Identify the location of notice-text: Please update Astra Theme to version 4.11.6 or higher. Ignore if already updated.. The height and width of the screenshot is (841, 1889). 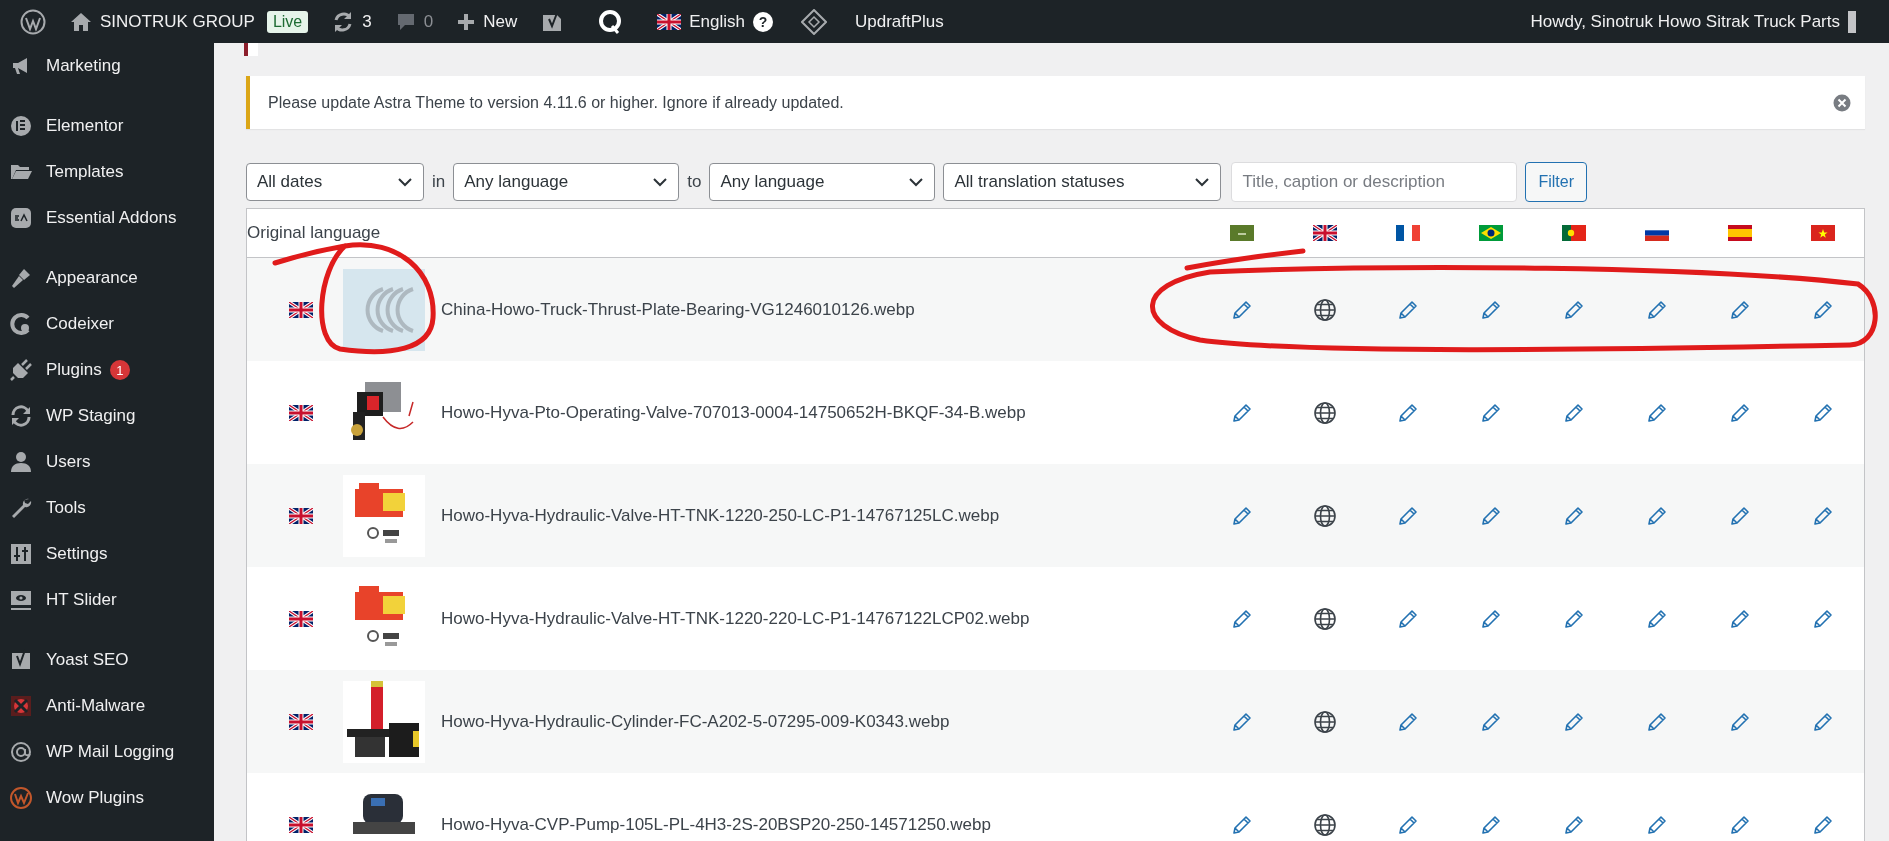
(556, 102).